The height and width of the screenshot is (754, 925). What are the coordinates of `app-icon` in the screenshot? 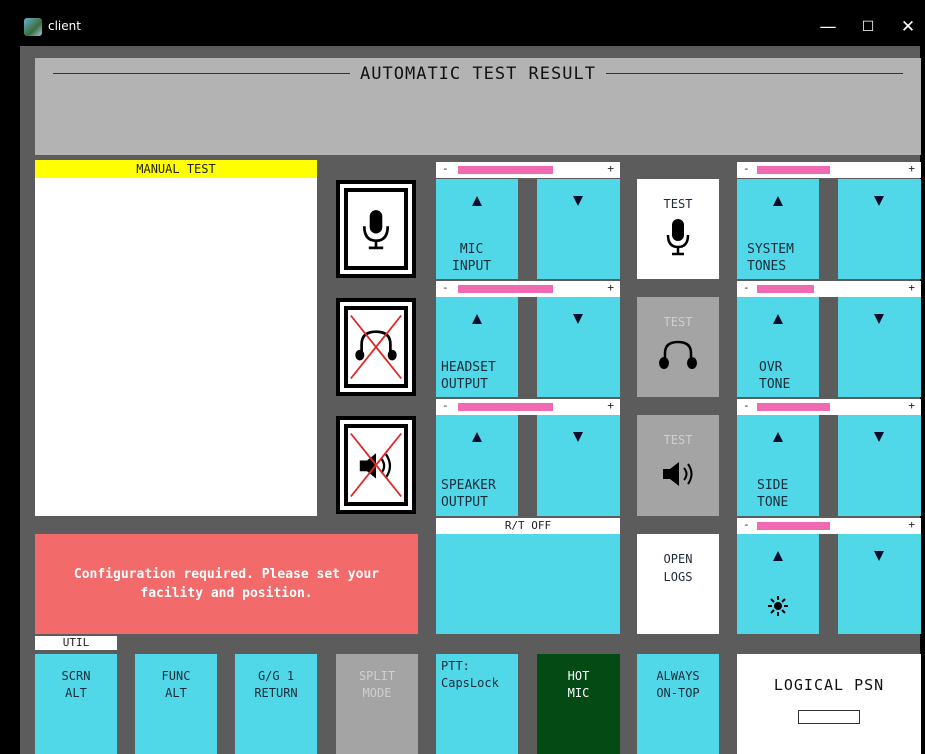 It's located at (33, 27).